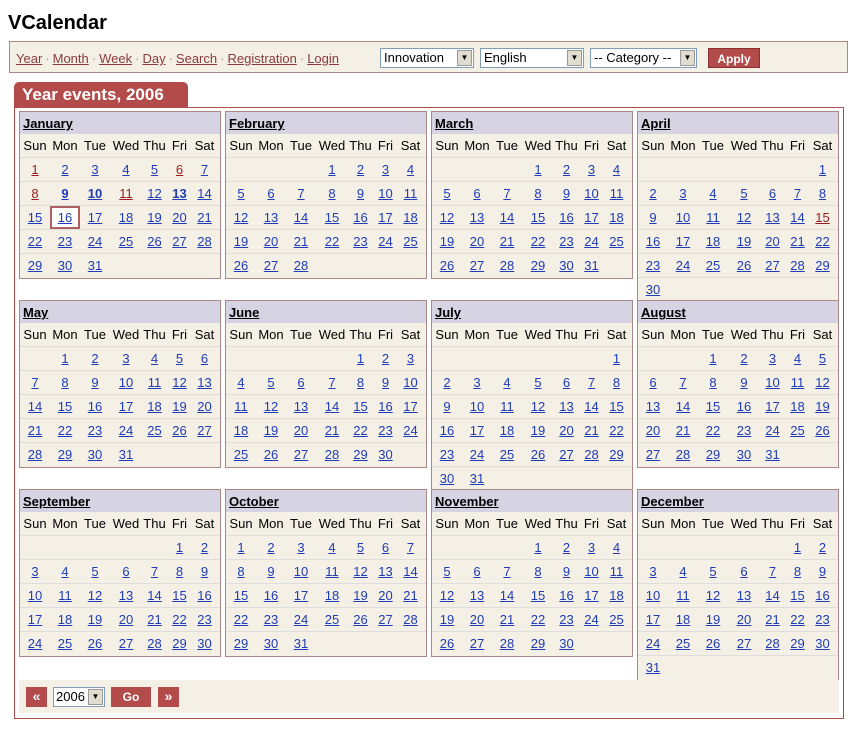 The width and height of the screenshot is (858, 732). Describe the element at coordinates (48, 123) in the screenshot. I see `month-link: January` at that location.